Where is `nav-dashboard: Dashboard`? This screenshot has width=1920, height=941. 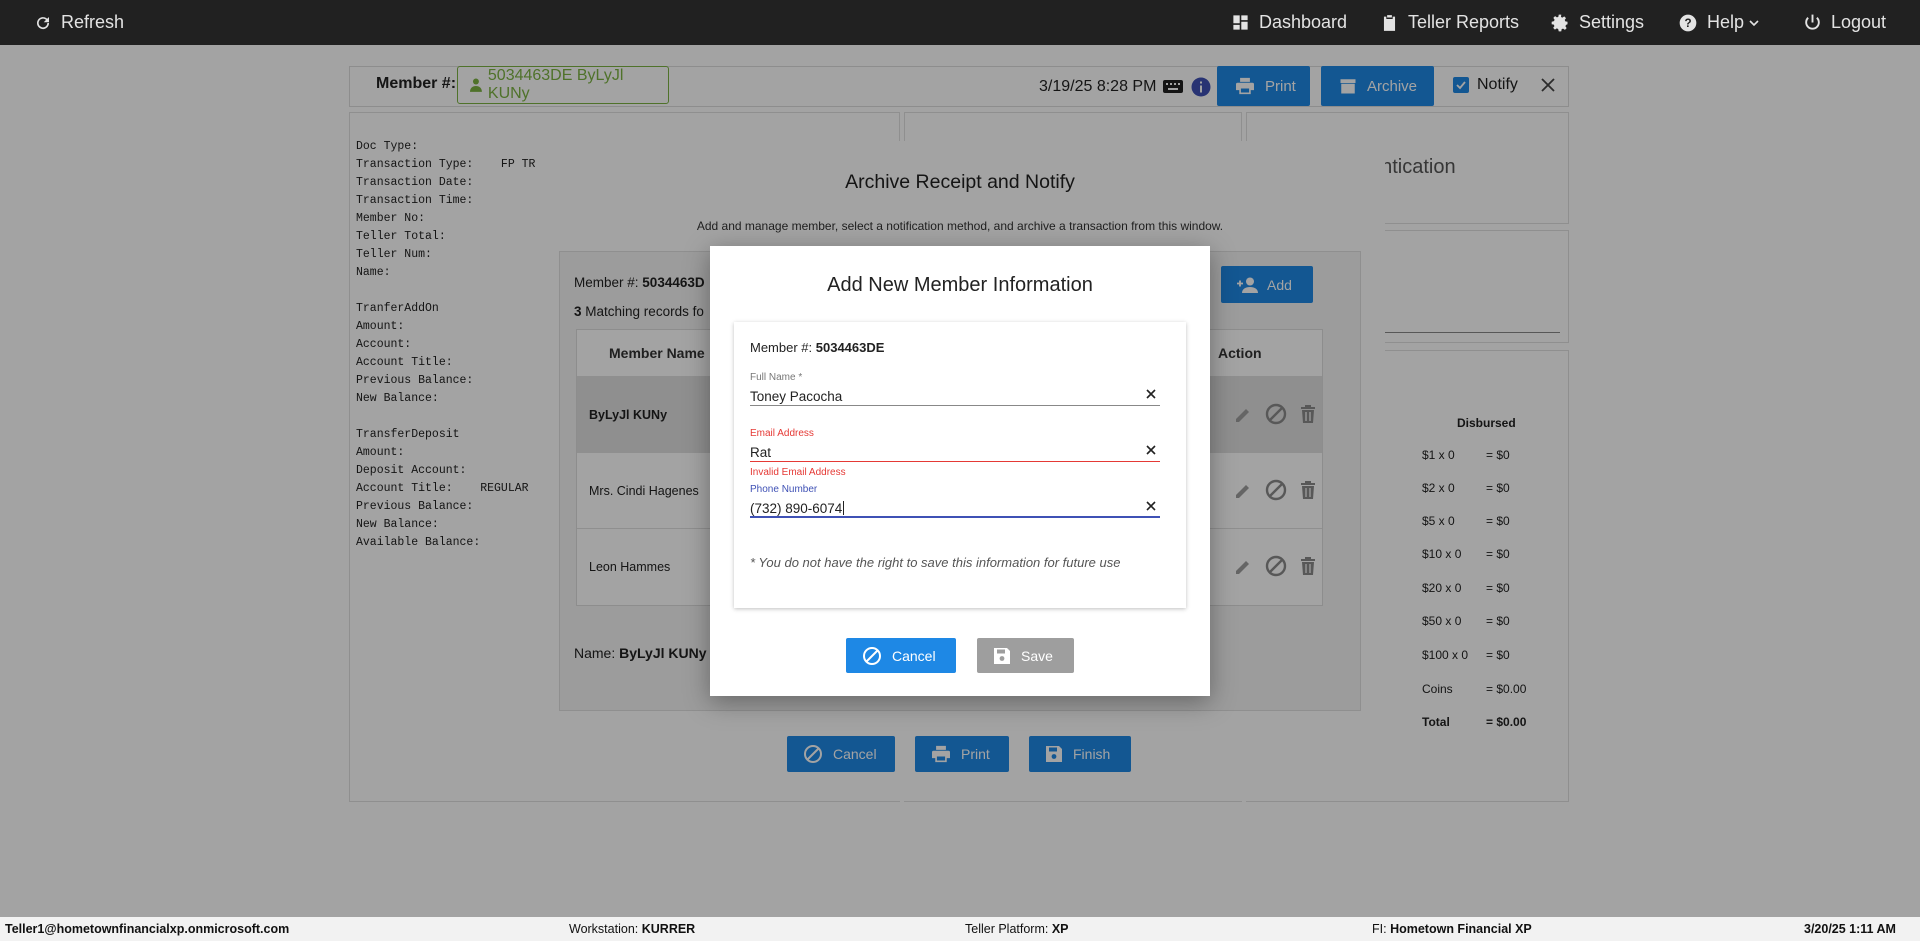 nav-dashboard: Dashboard is located at coordinates (1289, 22).